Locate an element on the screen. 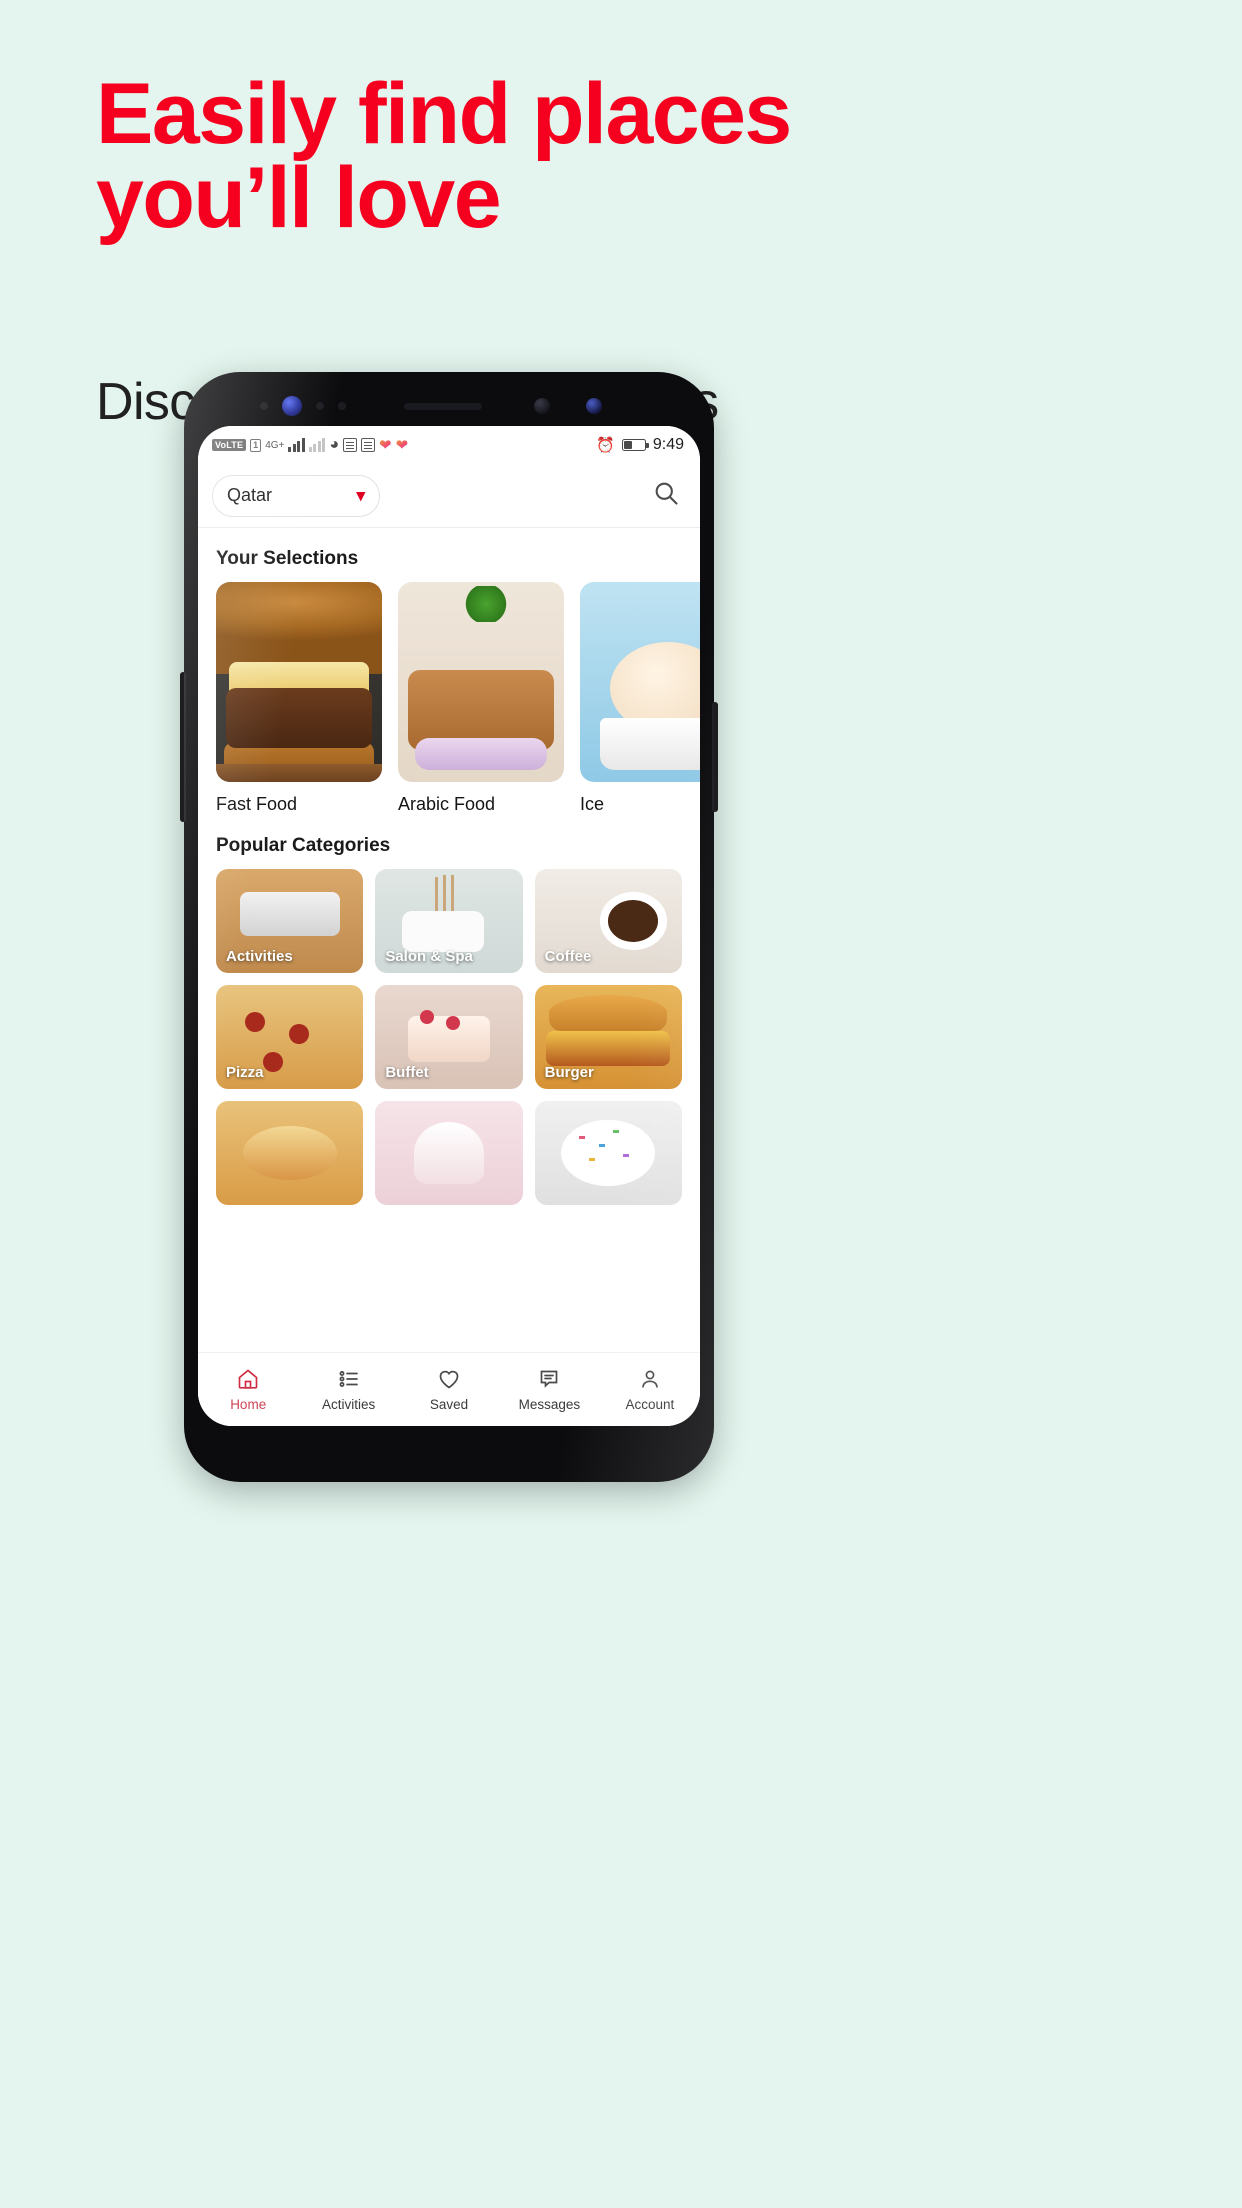 The width and height of the screenshot is (1242, 2208). your-selections-carousel: Fast Food Arabic Food Ice is located at coordinates (449, 698).